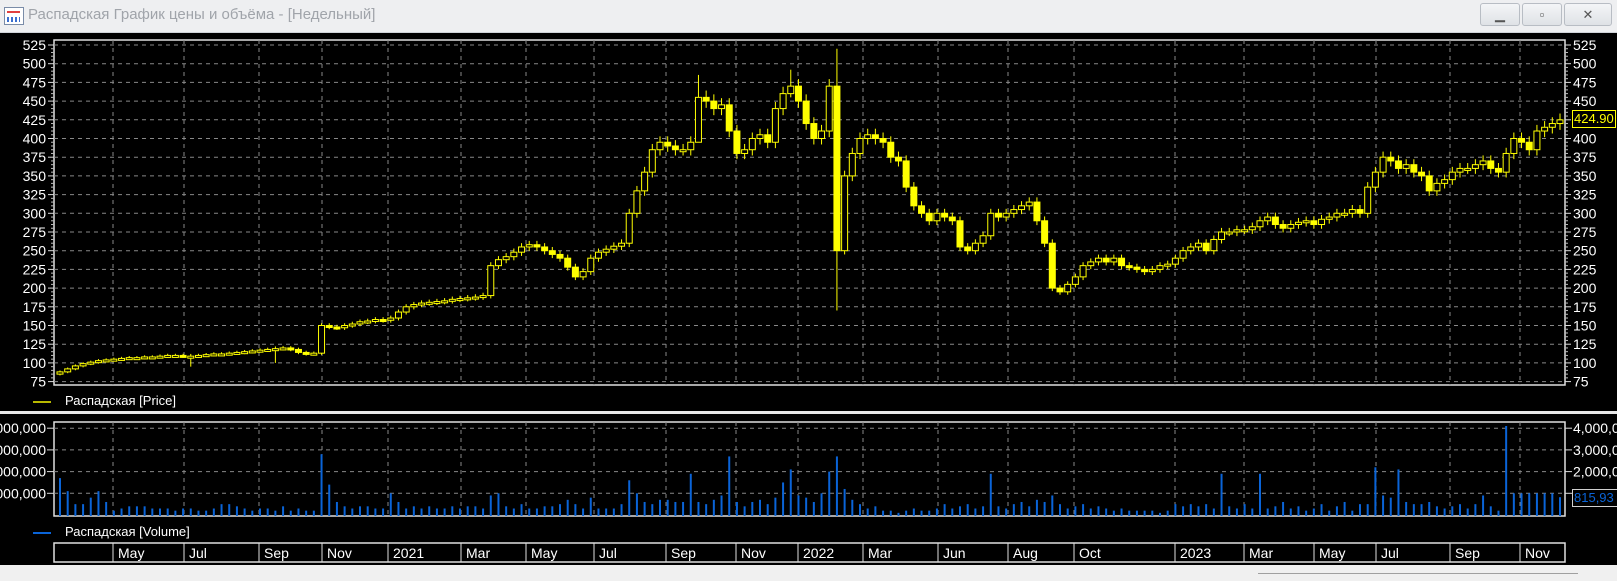 The height and width of the screenshot is (581, 1617). I want to click on time-axis-label: Sep, so click(683, 553).